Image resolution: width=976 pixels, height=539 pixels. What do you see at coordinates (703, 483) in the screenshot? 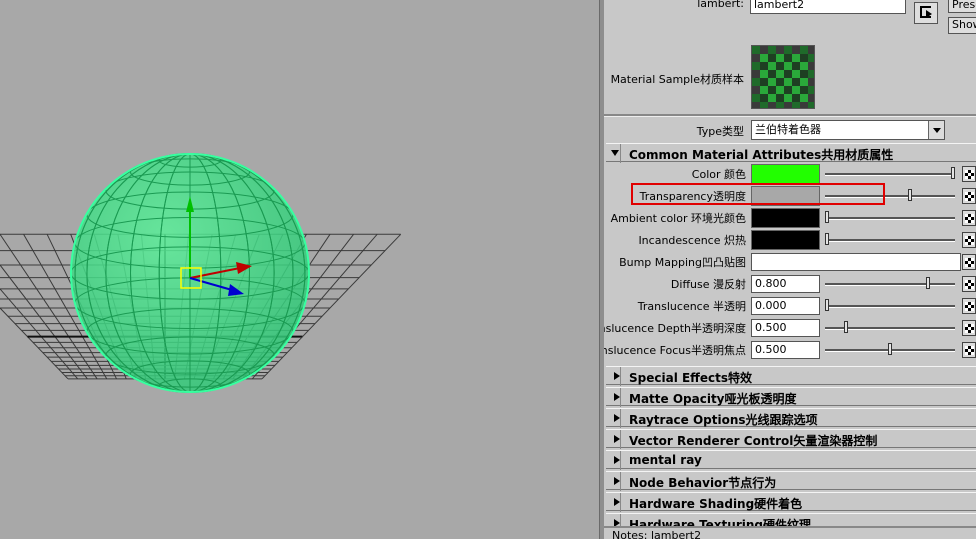
I see `section-title: Node Behavior节点行为` at bounding box center [703, 483].